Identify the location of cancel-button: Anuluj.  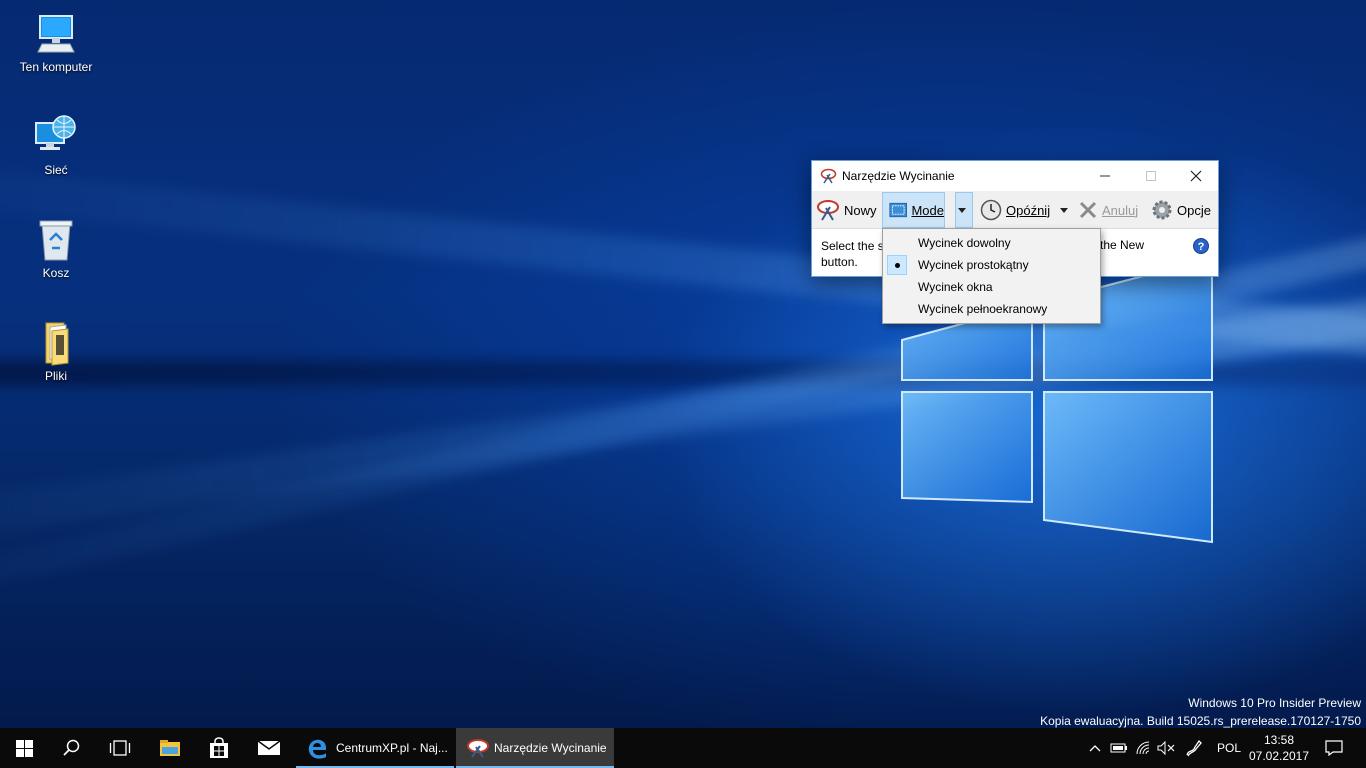
(1108, 210).